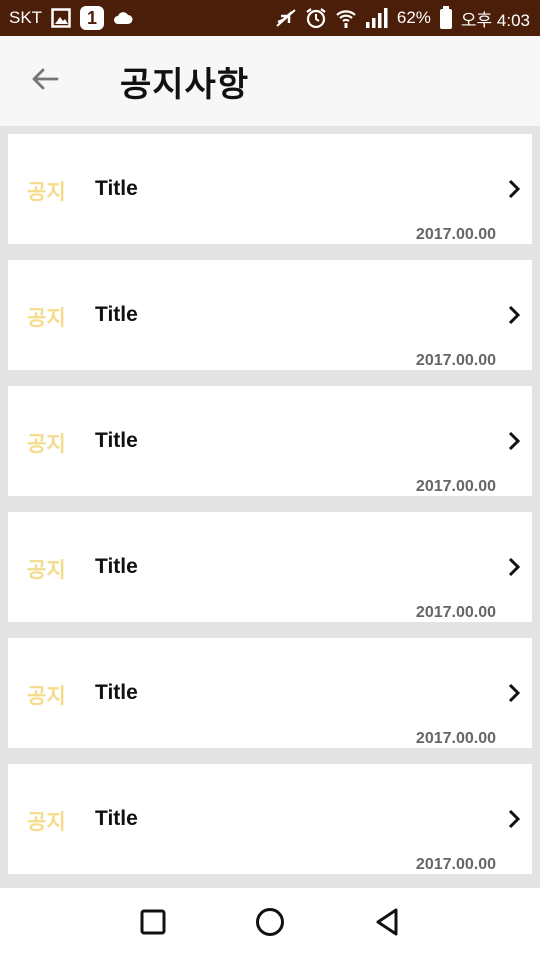 This screenshot has height=960, width=540. I want to click on alarm-icon, so click(316, 18).